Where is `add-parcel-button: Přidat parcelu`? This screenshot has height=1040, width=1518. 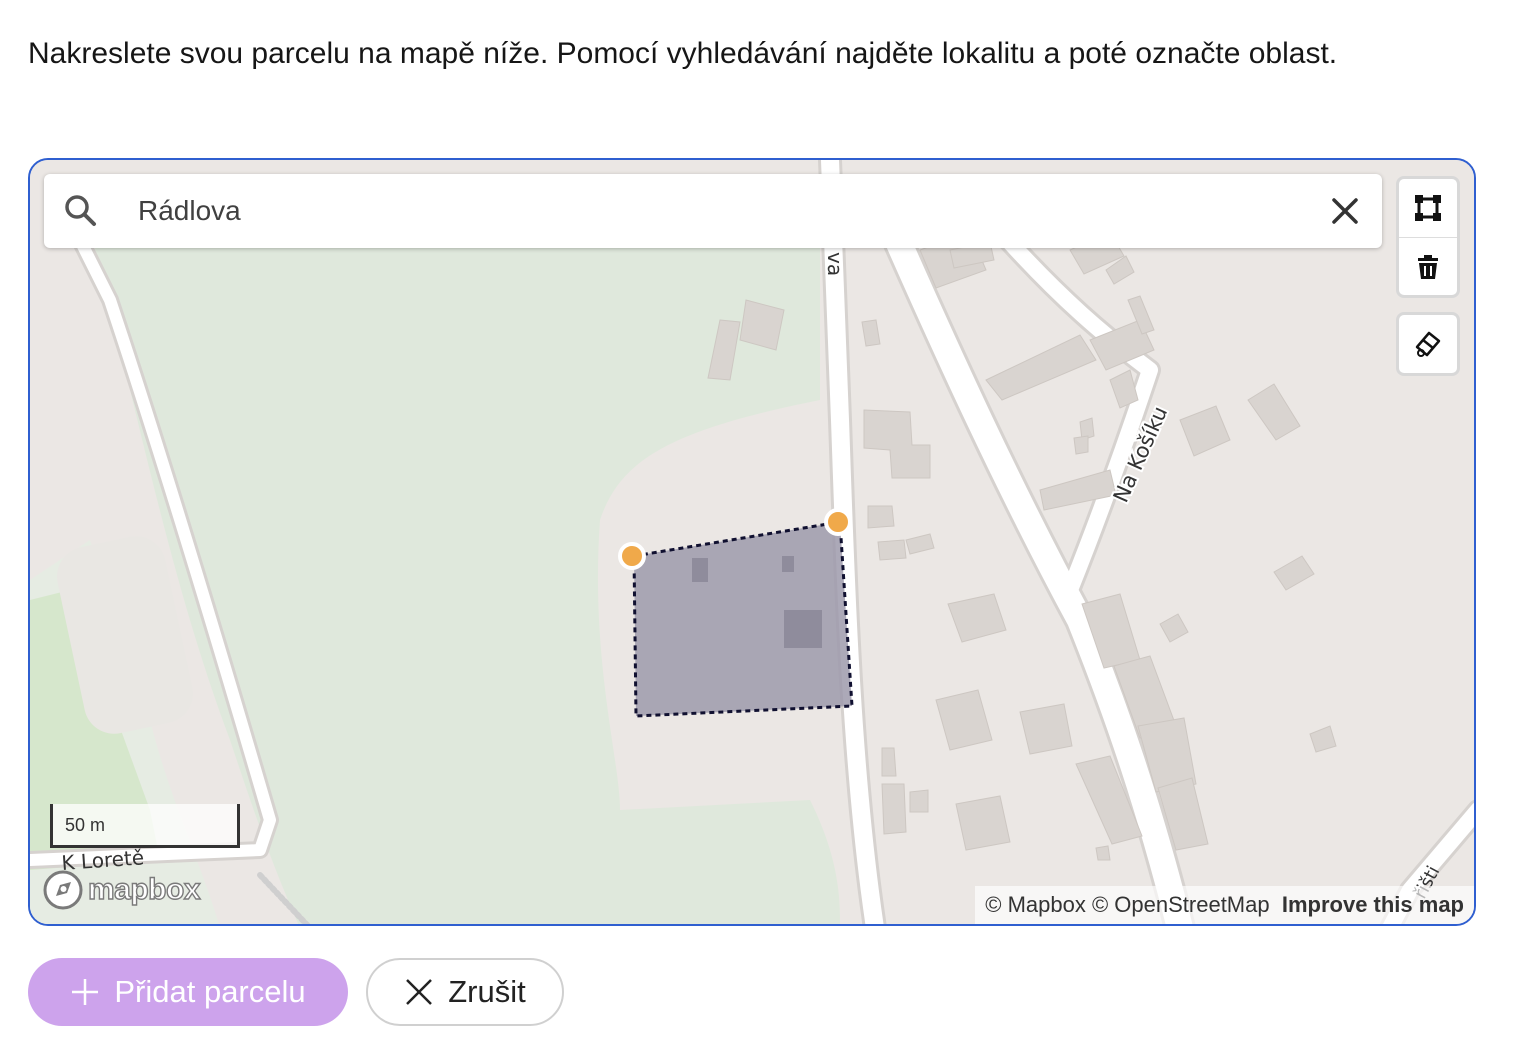 add-parcel-button: Přidat parcelu is located at coordinates (188, 992).